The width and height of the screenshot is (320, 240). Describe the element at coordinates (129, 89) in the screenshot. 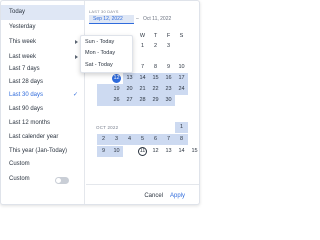

I see `day-cell-in-range: 20` at that location.